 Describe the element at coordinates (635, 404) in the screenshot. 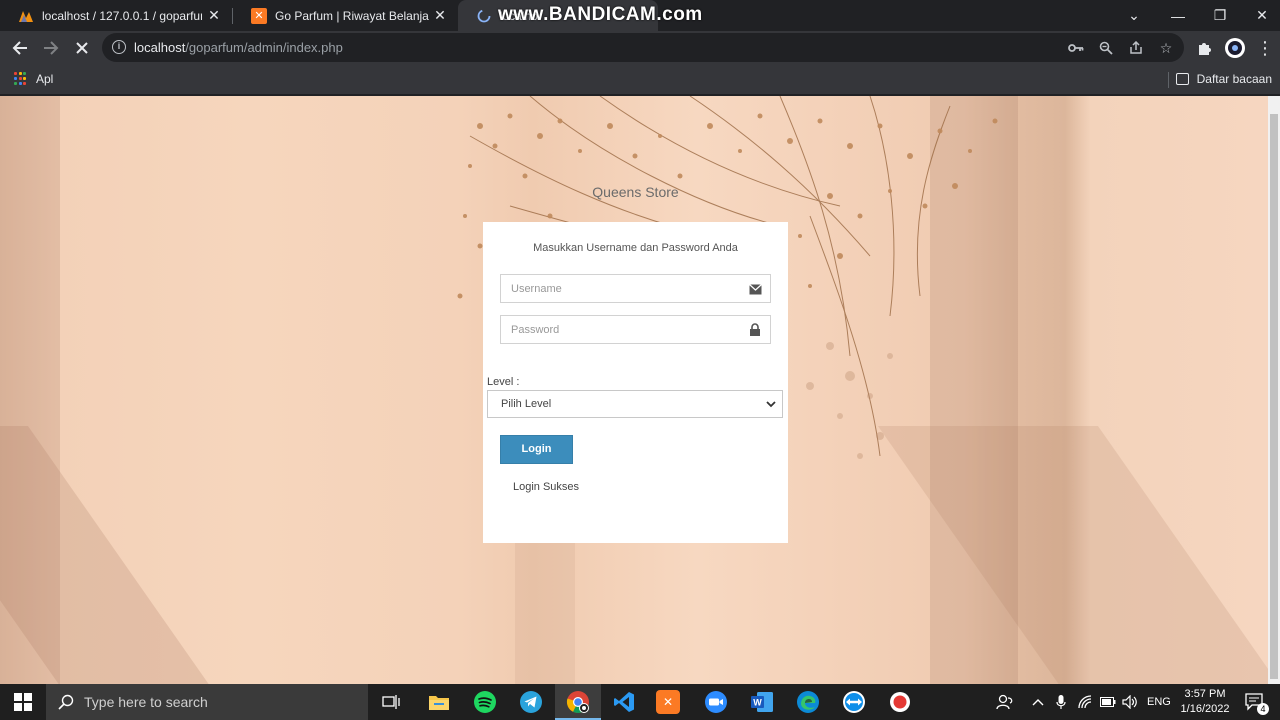

I see `level-select: Pilih Level` at that location.